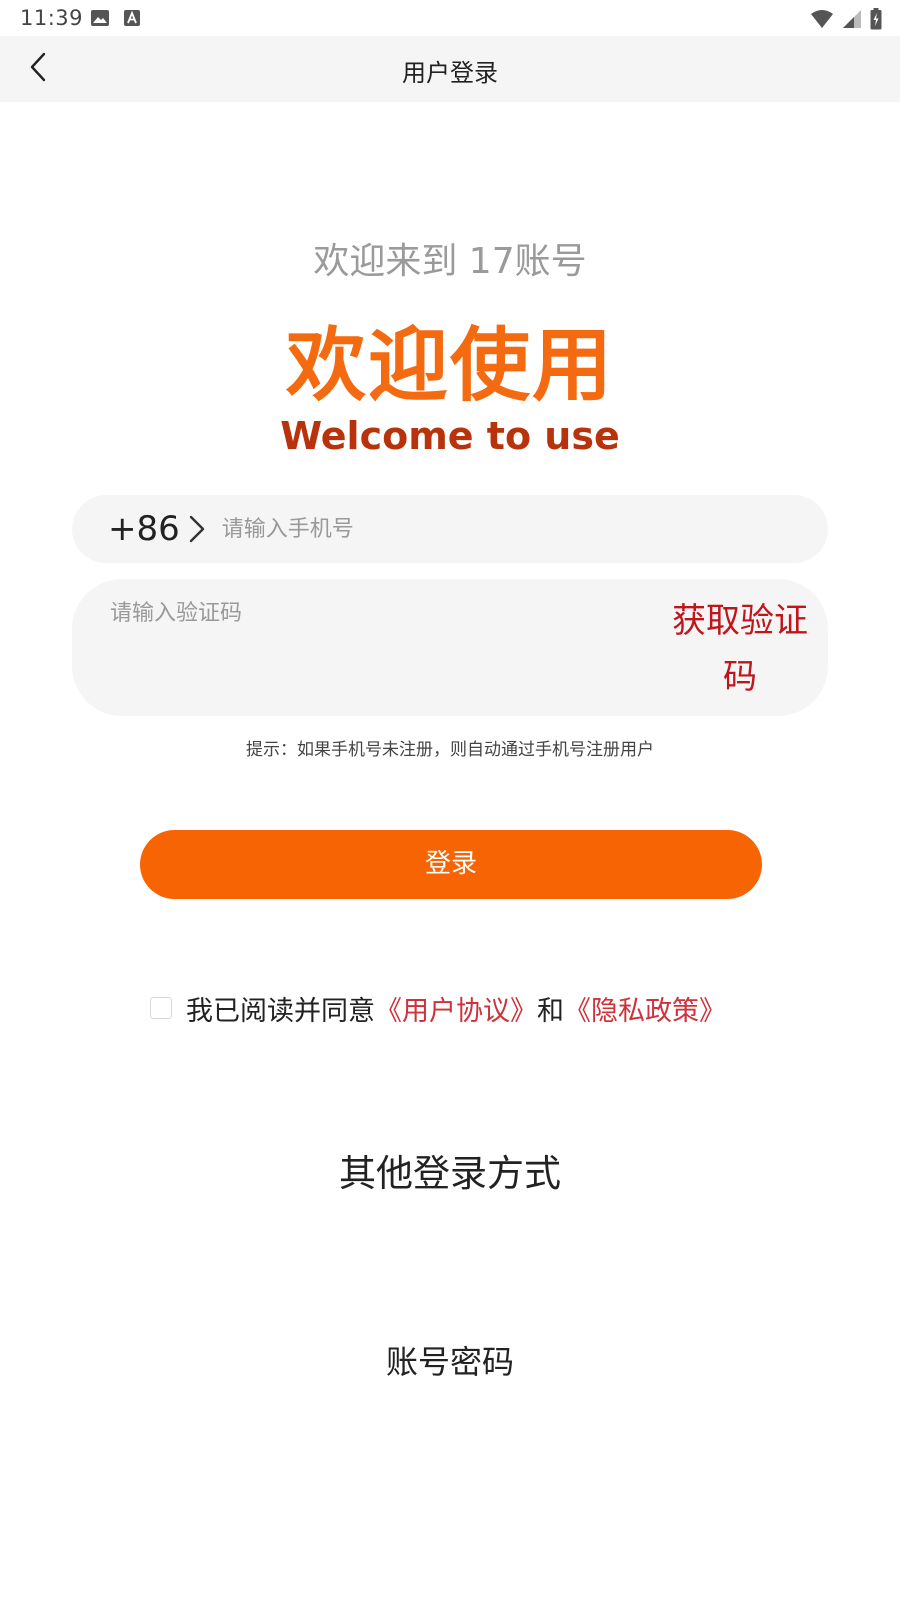  What do you see at coordinates (450, 73) in the screenshot?
I see `page-title: 用户登录` at bounding box center [450, 73].